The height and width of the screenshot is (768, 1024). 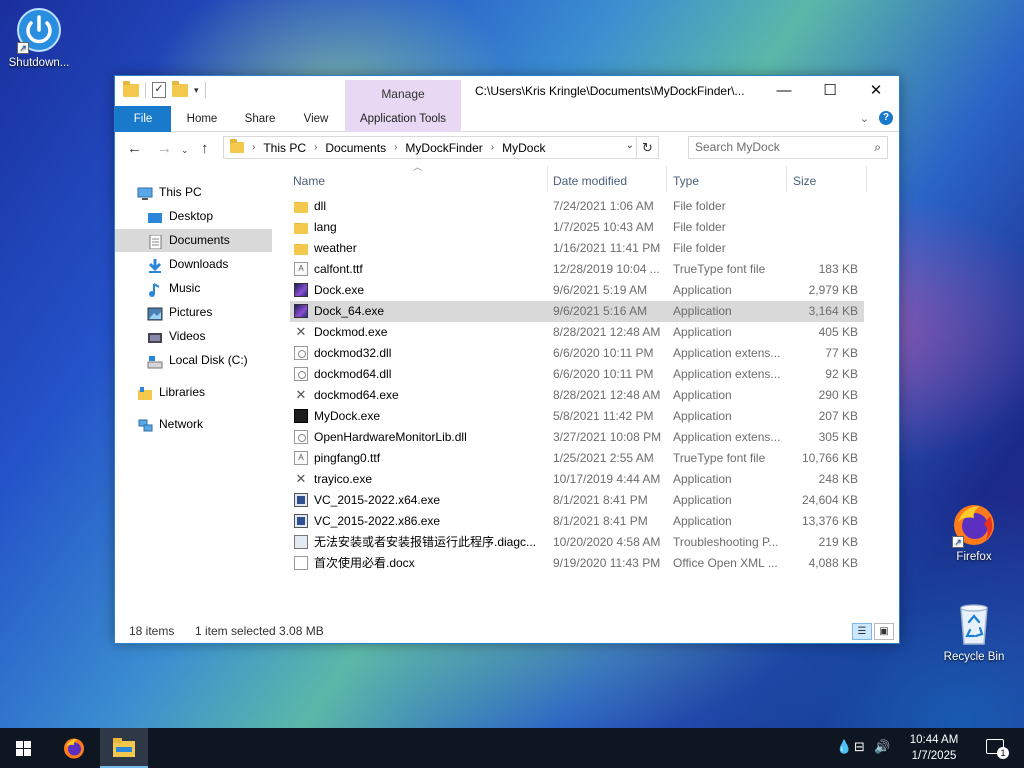 I want to click on desktop-icon-firefox: ↗ Firefox, so click(x=974, y=531).